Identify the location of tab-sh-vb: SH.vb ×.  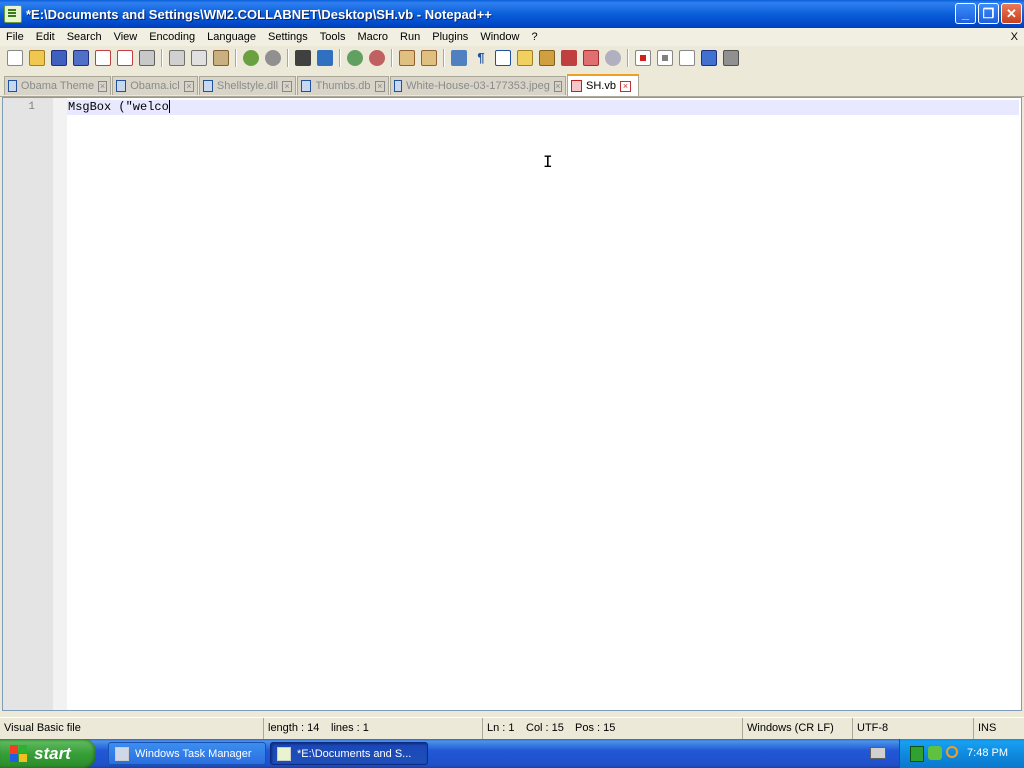
(603, 85).